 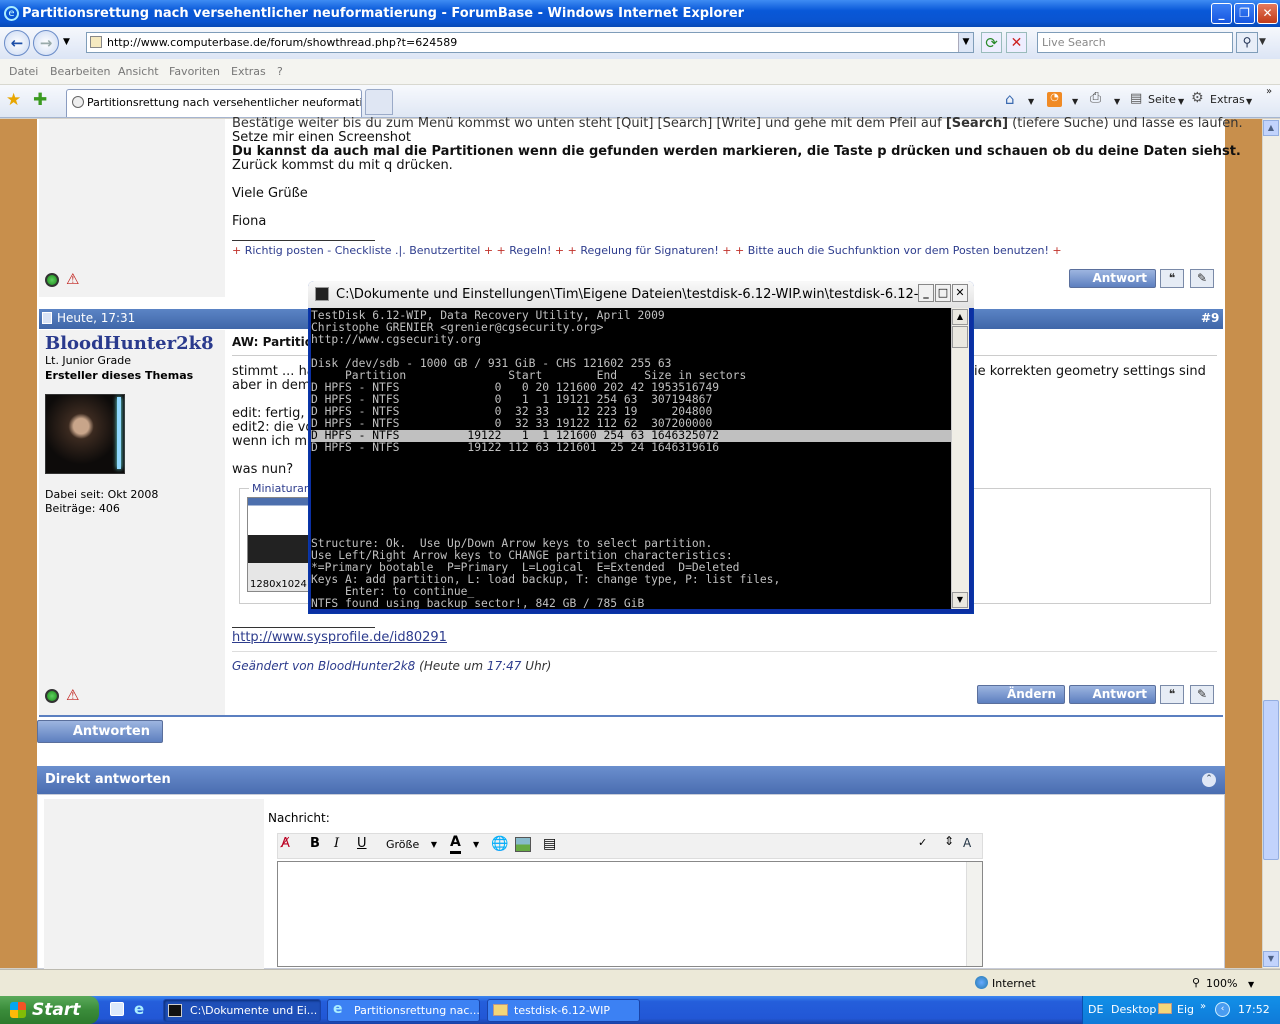 What do you see at coordinates (523, 844) in the screenshot?
I see `insert-image-icon` at bounding box center [523, 844].